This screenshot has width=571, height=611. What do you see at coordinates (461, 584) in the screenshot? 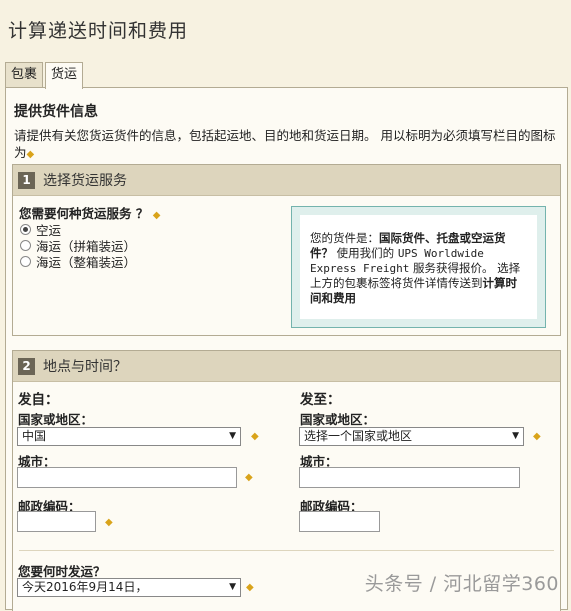
I see `watermark-text: 头条号 / 河北留学360` at bounding box center [461, 584].